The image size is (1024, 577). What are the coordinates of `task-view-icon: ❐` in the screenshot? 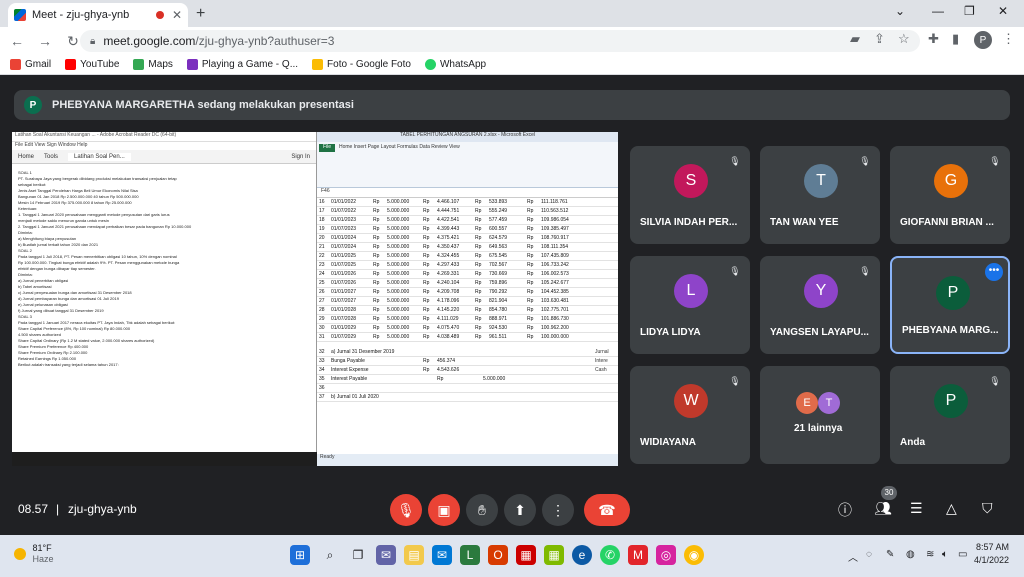 It's located at (358, 555).